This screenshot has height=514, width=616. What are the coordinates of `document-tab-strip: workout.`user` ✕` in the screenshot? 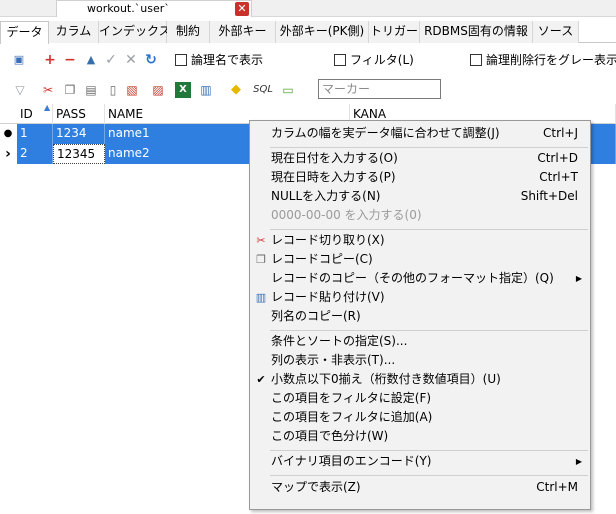 It's located at (308, 8).